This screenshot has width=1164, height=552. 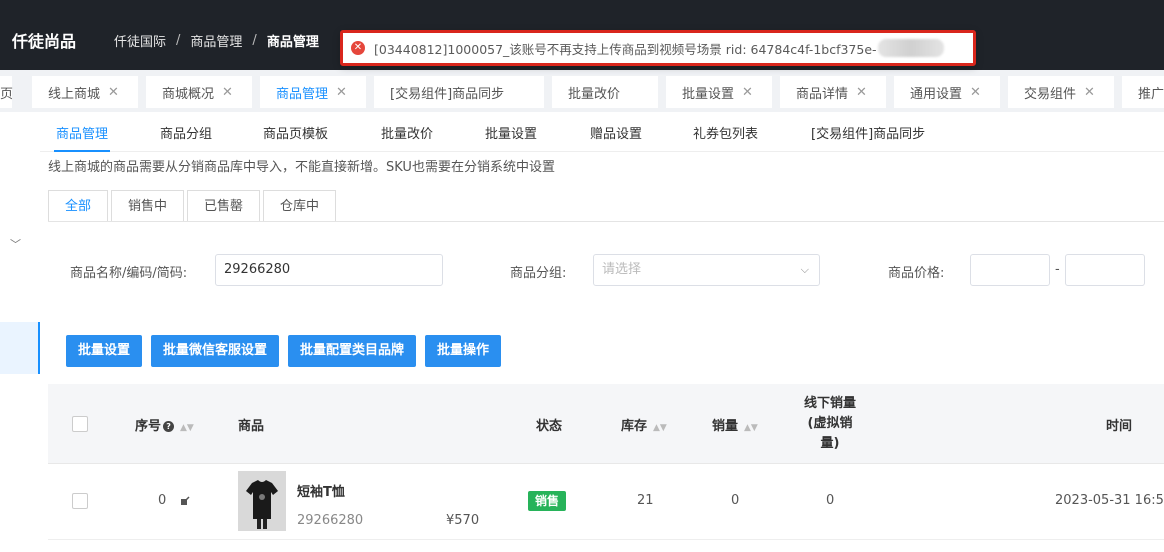 I want to click on status-tabs: 全部 销售中 已售罄 仓库中, so click(x=193, y=206).